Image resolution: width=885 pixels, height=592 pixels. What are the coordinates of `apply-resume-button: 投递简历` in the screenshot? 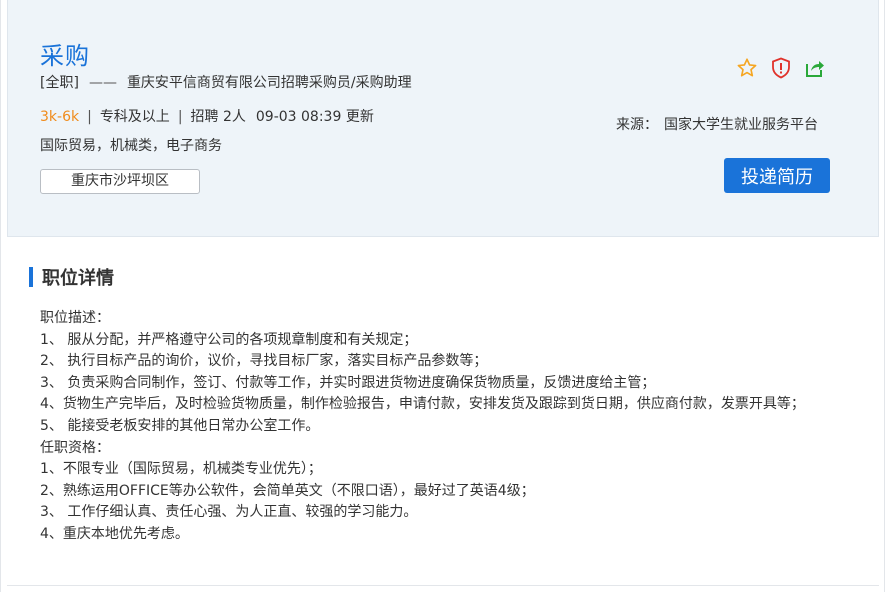 It's located at (777, 175).